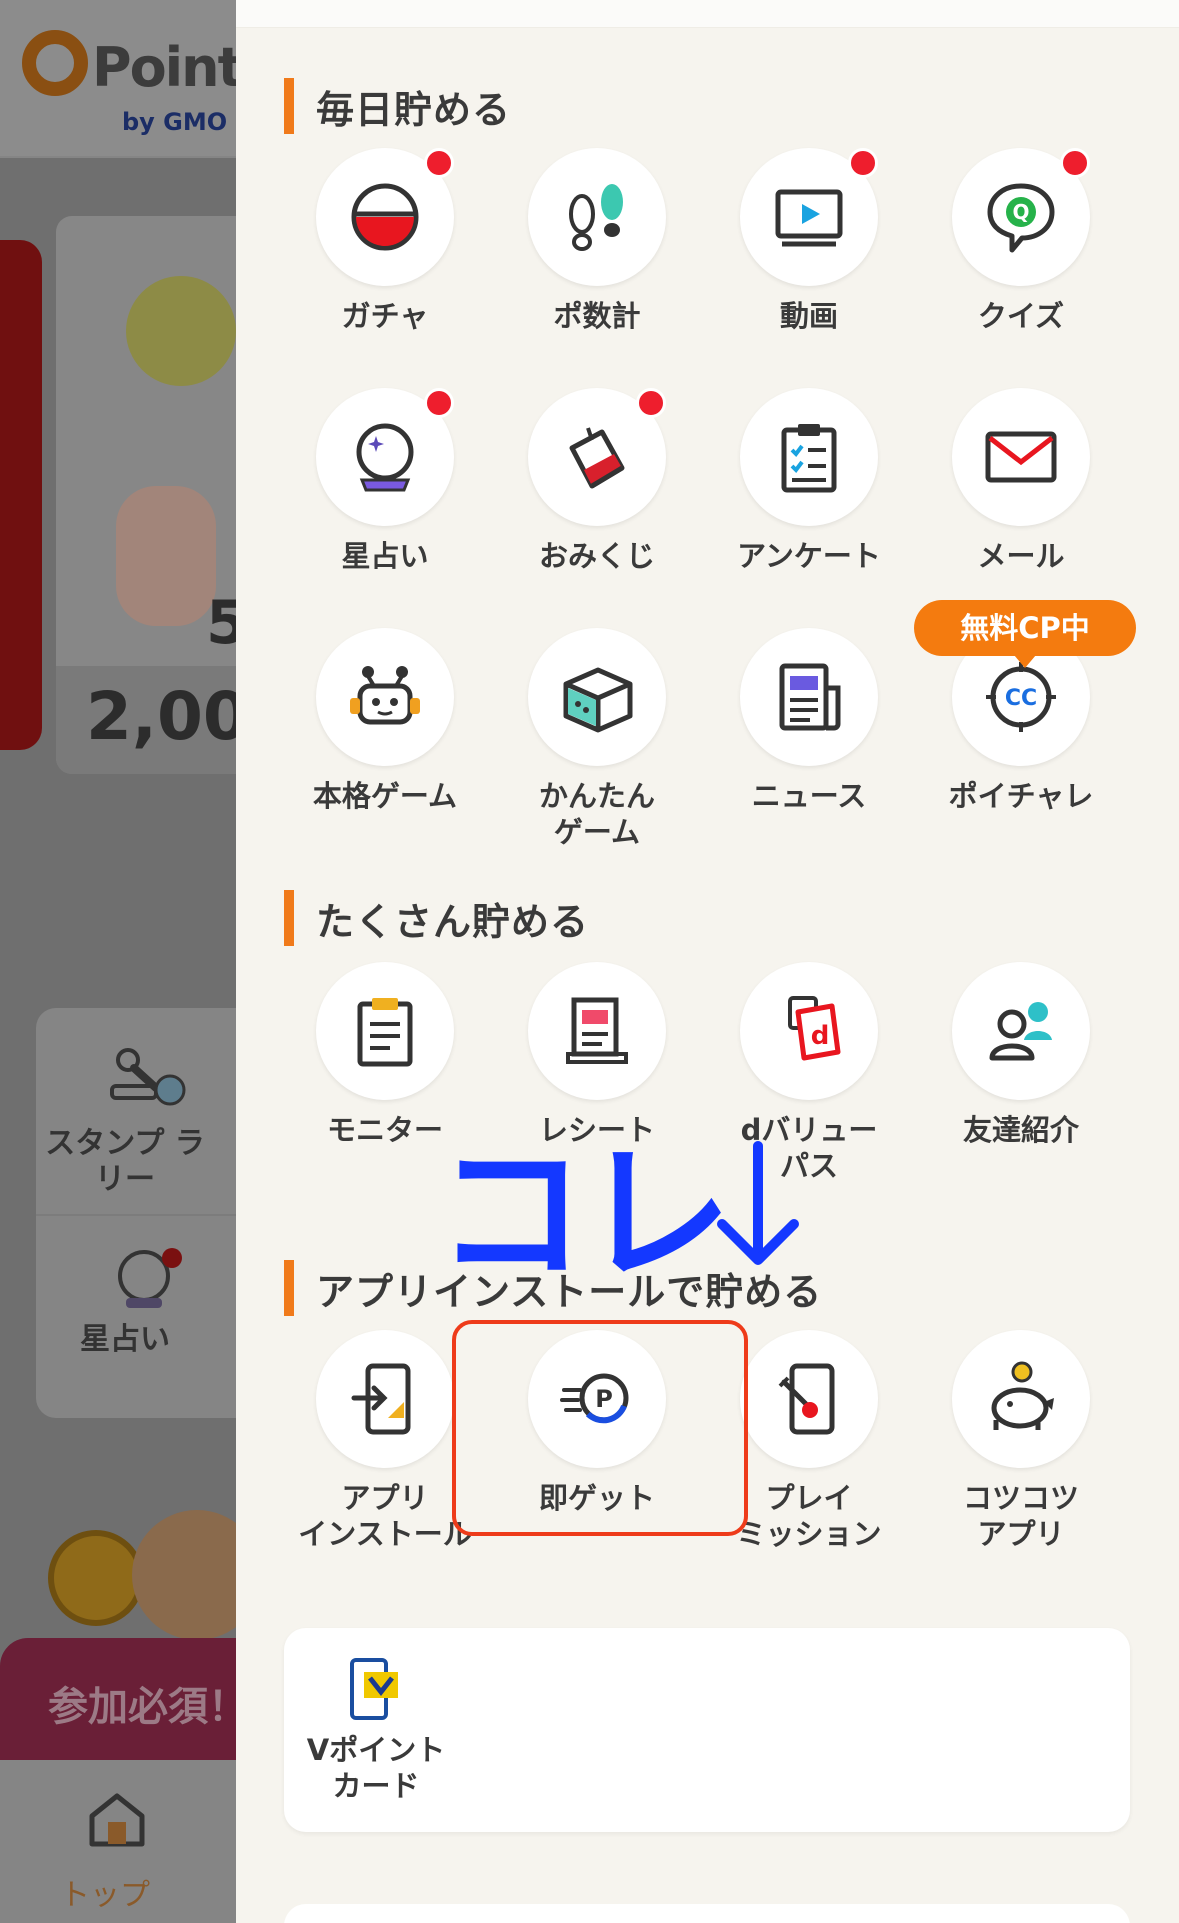 Image resolution: width=1179 pixels, height=1923 pixels. What do you see at coordinates (385, 796) in the screenshot?
I see `menu-item-label: 本格ゲーム` at bounding box center [385, 796].